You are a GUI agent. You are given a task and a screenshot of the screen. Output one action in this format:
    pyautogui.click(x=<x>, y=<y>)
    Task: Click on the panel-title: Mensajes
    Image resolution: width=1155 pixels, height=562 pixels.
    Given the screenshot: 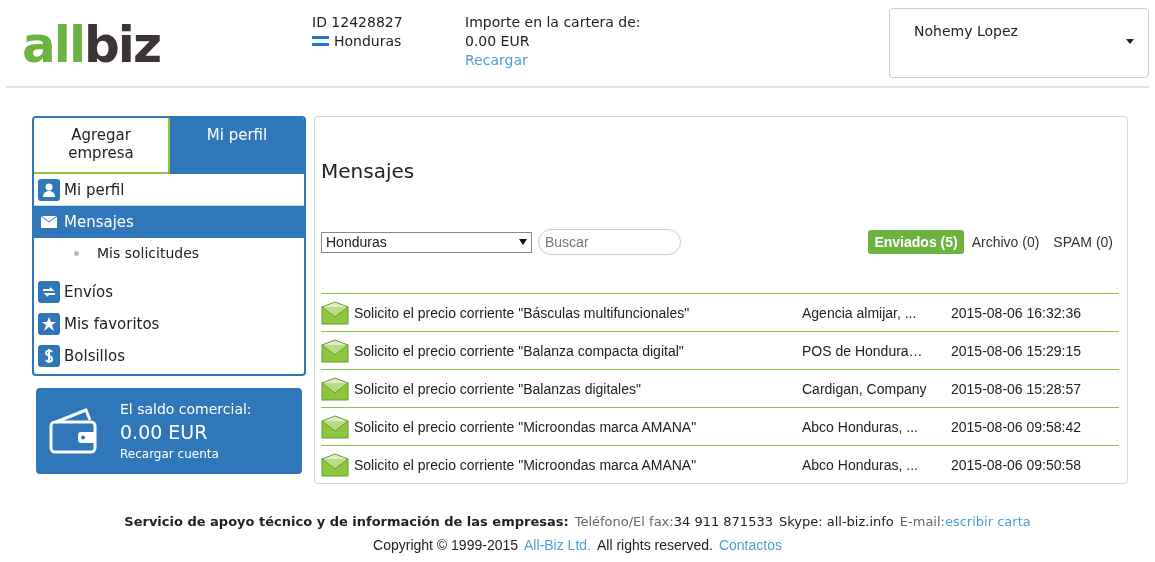 What is the action you would take?
    pyautogui.click(x=368, y=171)
    